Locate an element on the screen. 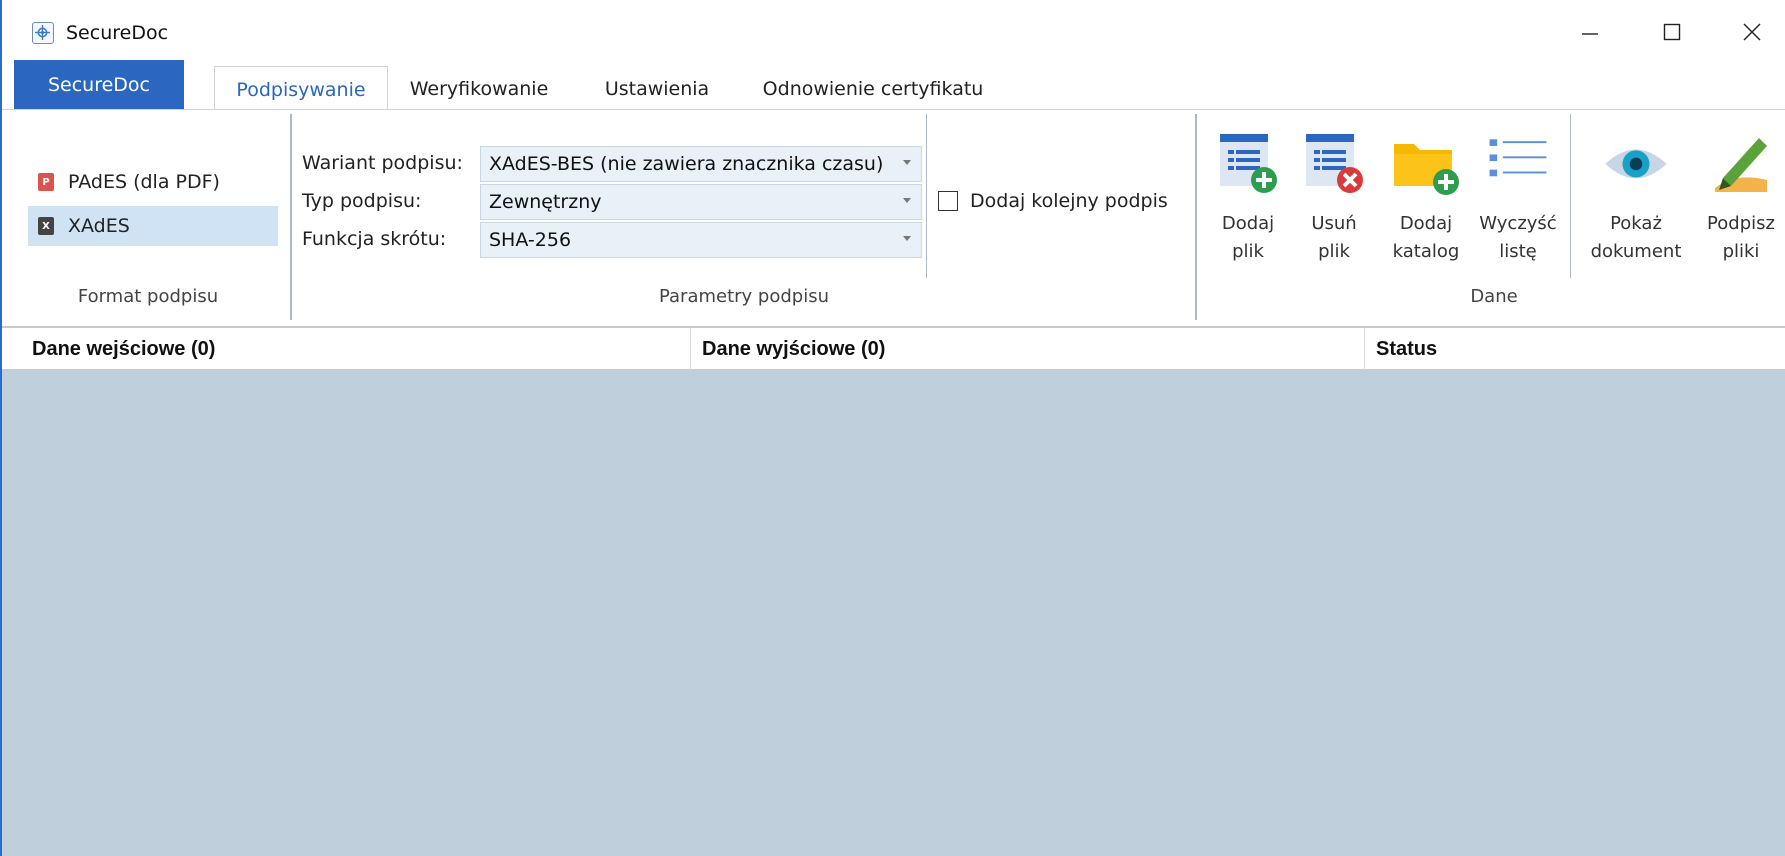 Image resolution: width=1785 pixels, height=856 pixels. securedoc-logo-icon is located at coordinates (43, 33).